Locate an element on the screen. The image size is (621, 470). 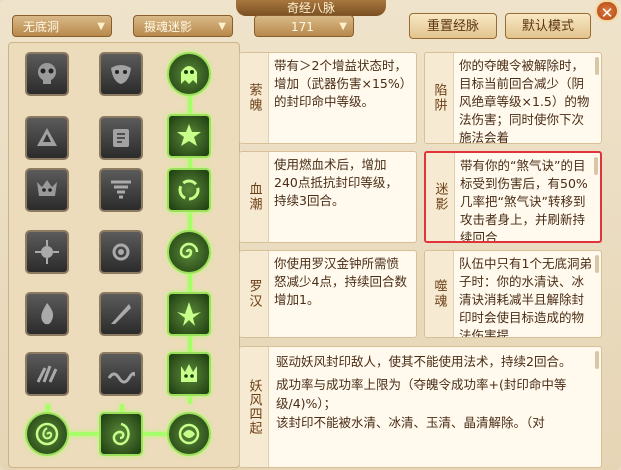
rune-icon is located at coordinates (47, 137).